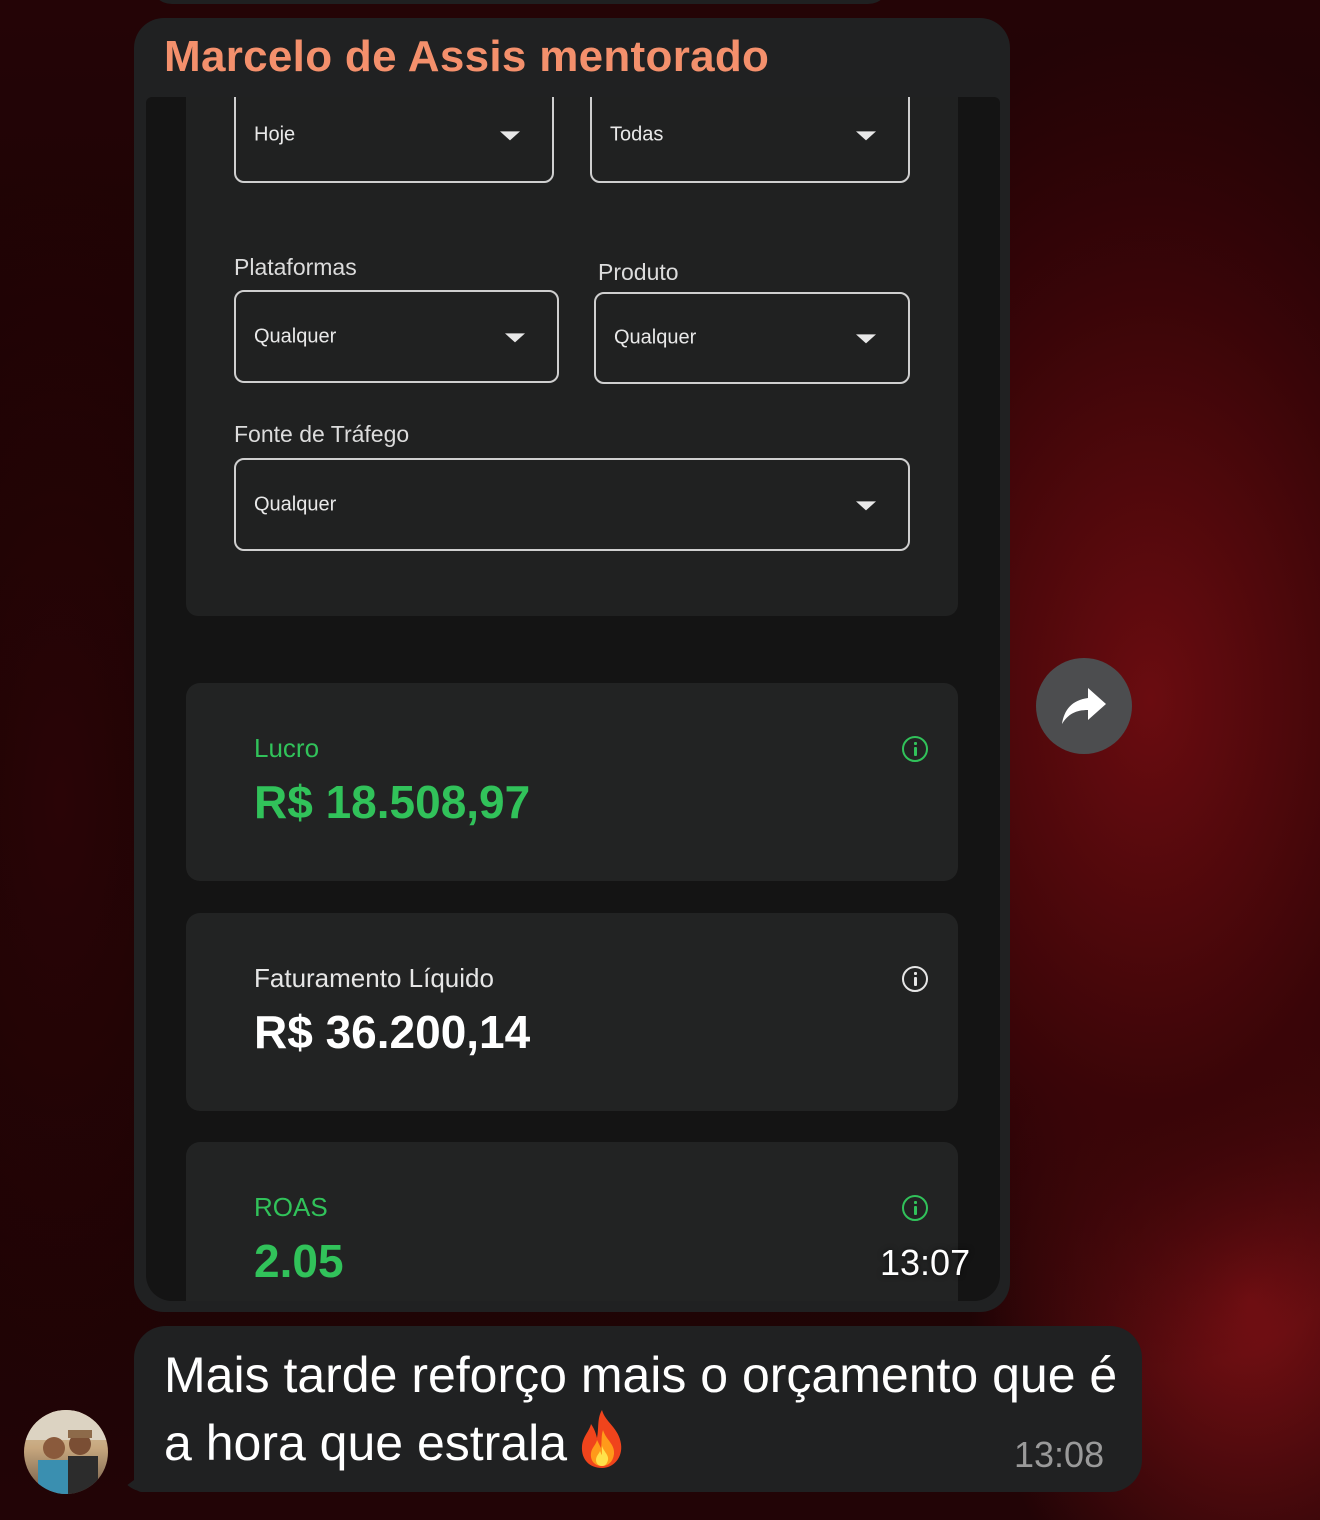 This screenshot has width=1320, height=1520. What do you see at coordinates (295, 267) in the screenshot?
I see `platforms-label: Plataformas` at bounding box center [295, 267].